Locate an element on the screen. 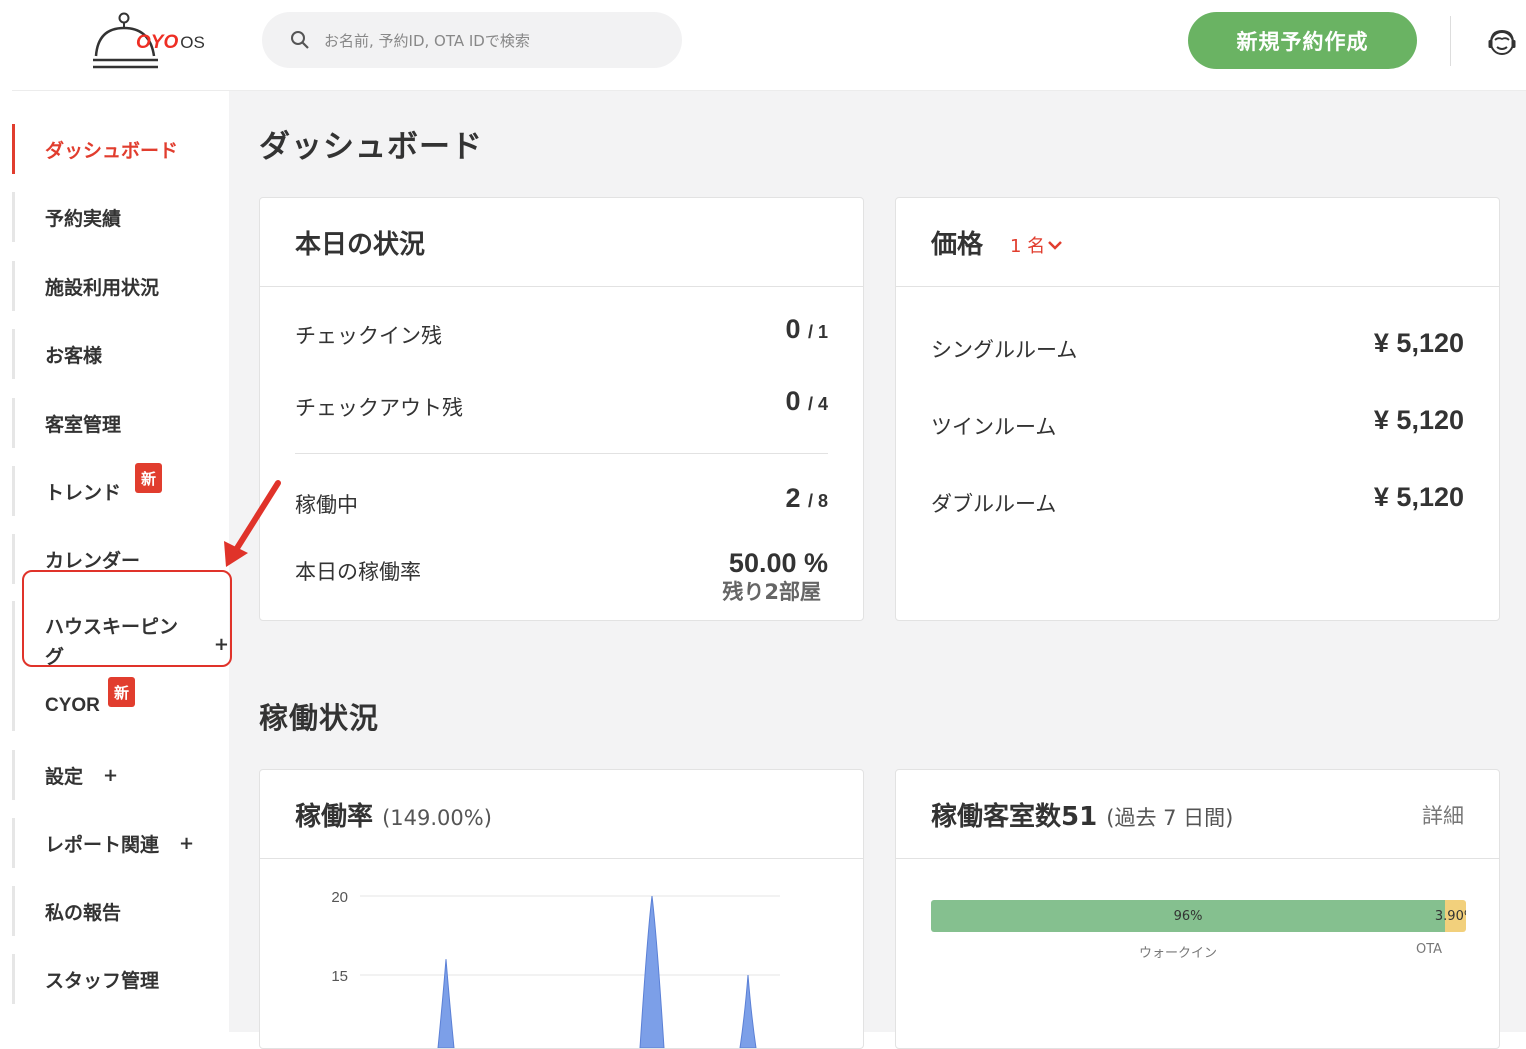  header-divider is located at coordinates (1450, 41).